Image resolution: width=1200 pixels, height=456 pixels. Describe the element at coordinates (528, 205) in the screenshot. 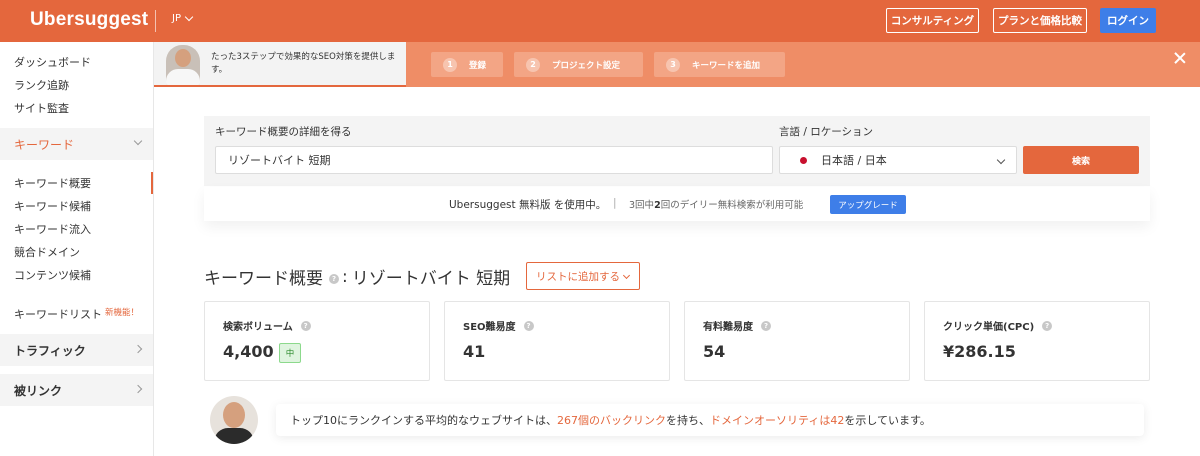

I see `free-version-text: Ubersuggest 無料版 を使用中。` at that location.